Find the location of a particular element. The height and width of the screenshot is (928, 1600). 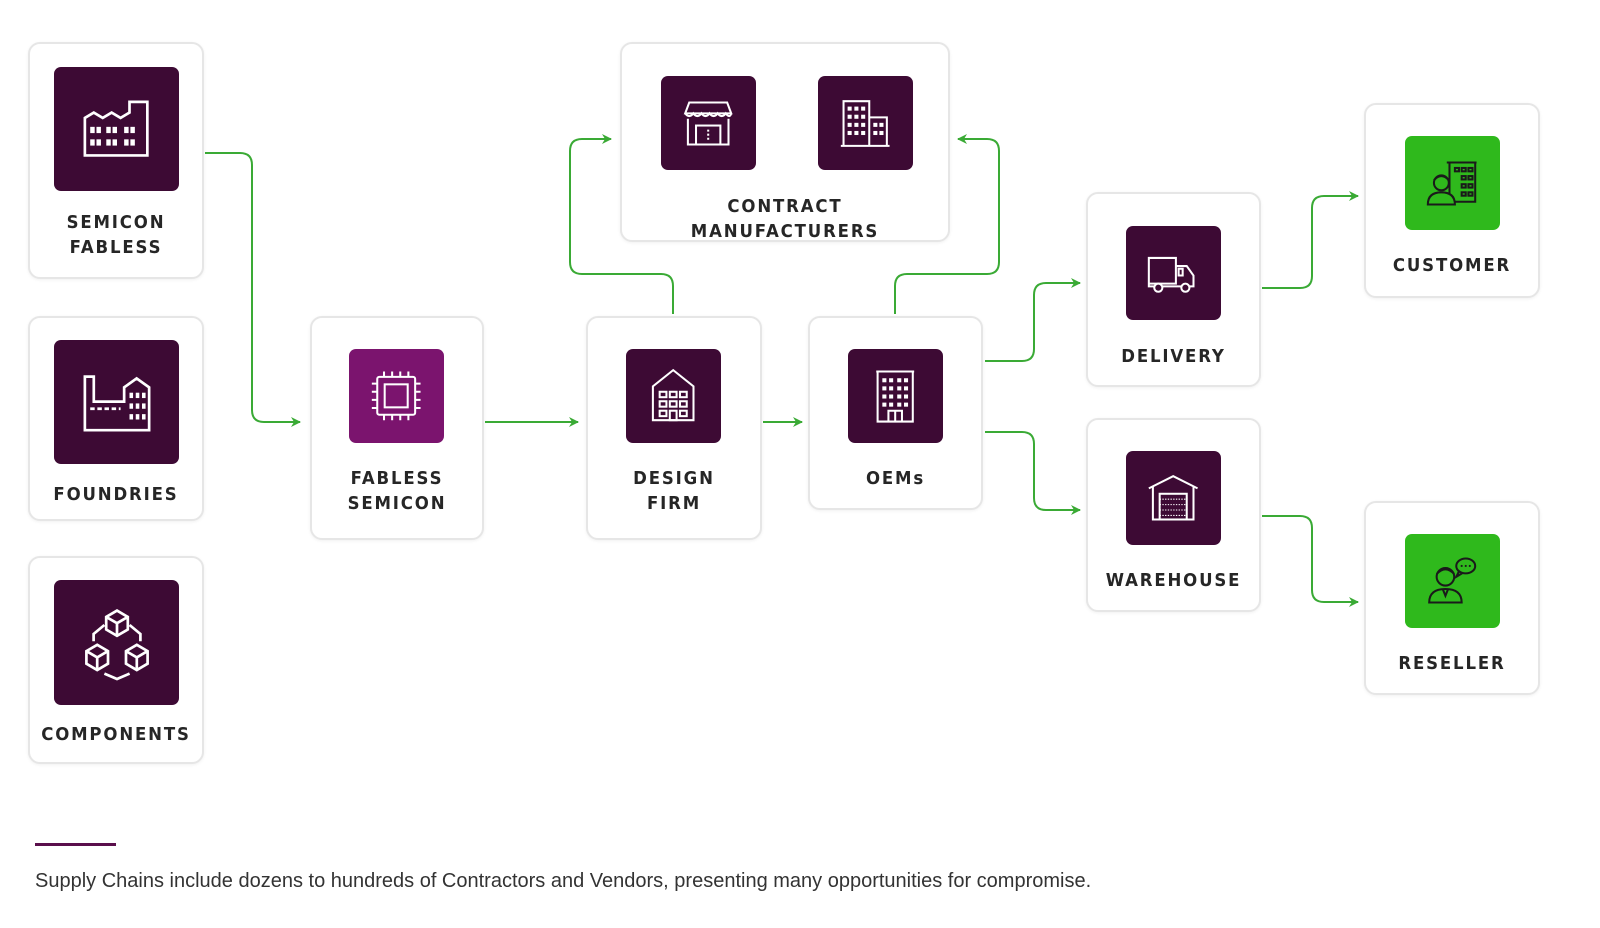

chip-icon is located at coordinates (396, 396).